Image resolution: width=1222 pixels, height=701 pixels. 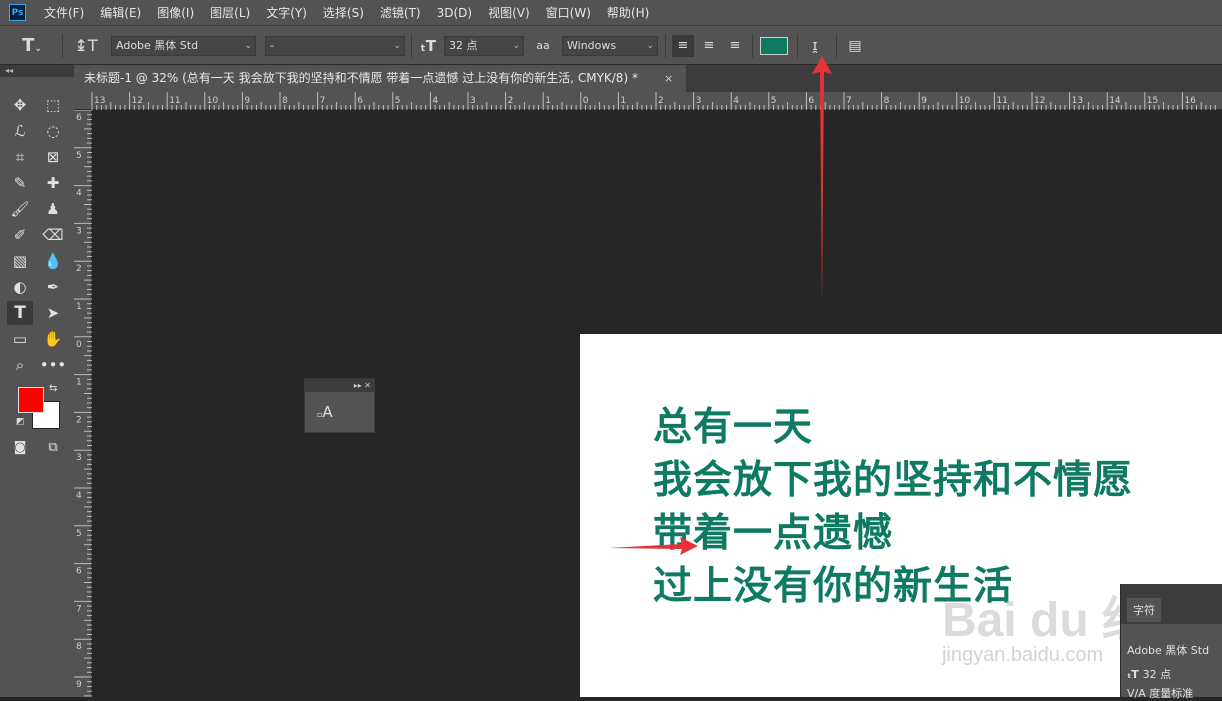 What do you see at coordinates (1115, 101) in the screenshot?
I see `ruler-label: 14` at bounding box center [1115, 101].